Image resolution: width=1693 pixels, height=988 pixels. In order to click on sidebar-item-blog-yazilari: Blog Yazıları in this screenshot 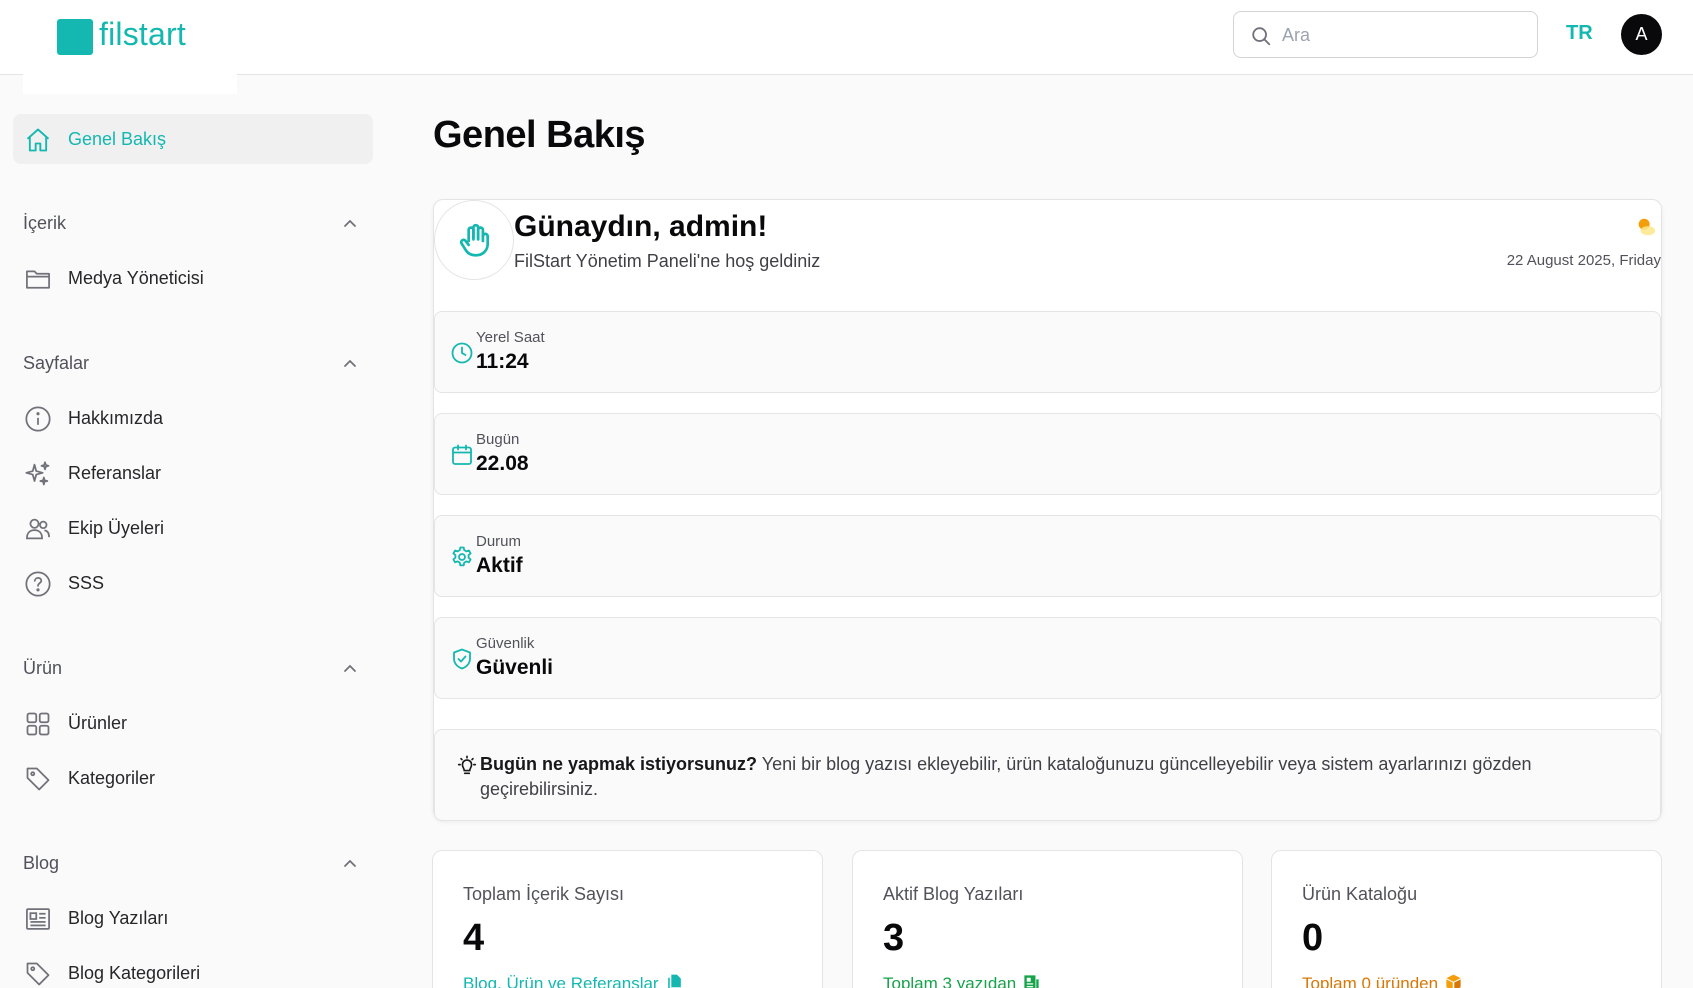, I will do `click(193, 918)`.